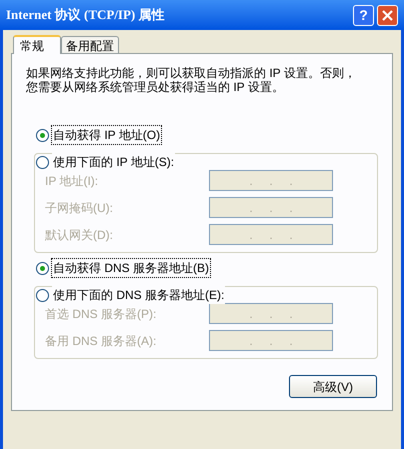 The height and width of the screenshot is (449, 404). I want to click on radio-label: 自动获得 IP 地址(O), so click(107, 135).